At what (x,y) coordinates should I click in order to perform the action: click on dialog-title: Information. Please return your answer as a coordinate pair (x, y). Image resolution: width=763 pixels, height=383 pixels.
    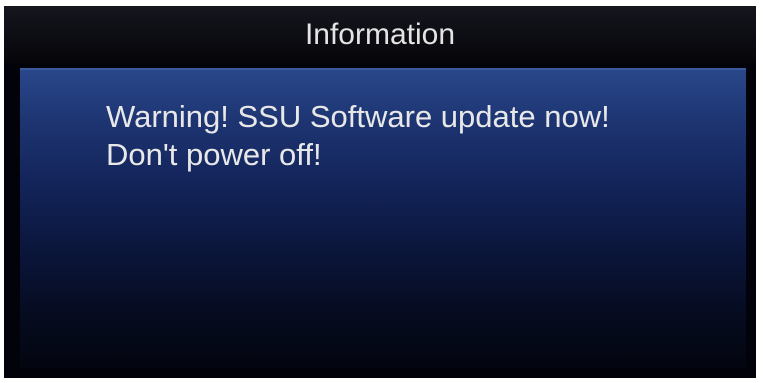
    Looking at the image, I should click on (380, 35).